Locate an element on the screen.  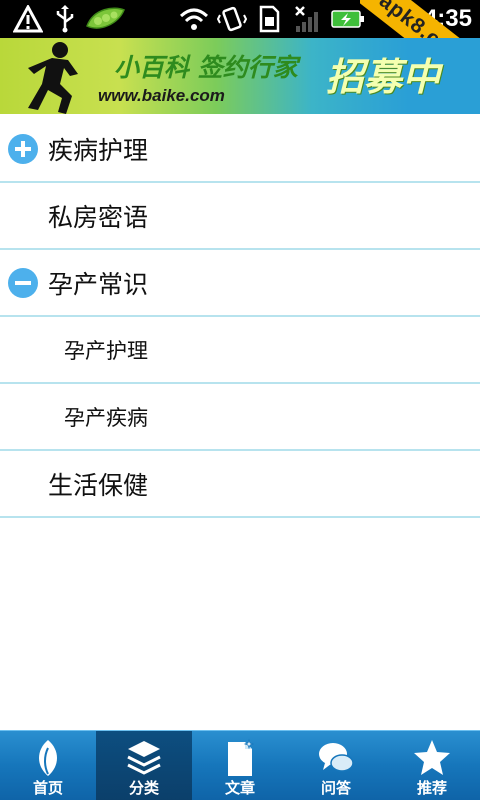
list-item: 疾病护理 is located at coordinates (240, 149).